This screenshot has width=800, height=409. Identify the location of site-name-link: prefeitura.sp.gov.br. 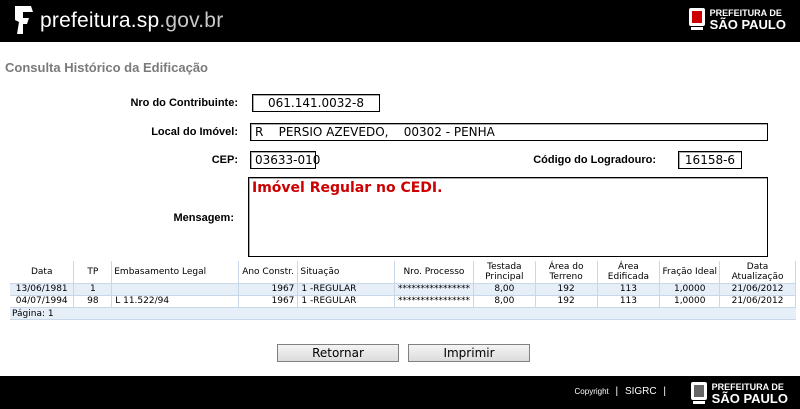
(131, 21).